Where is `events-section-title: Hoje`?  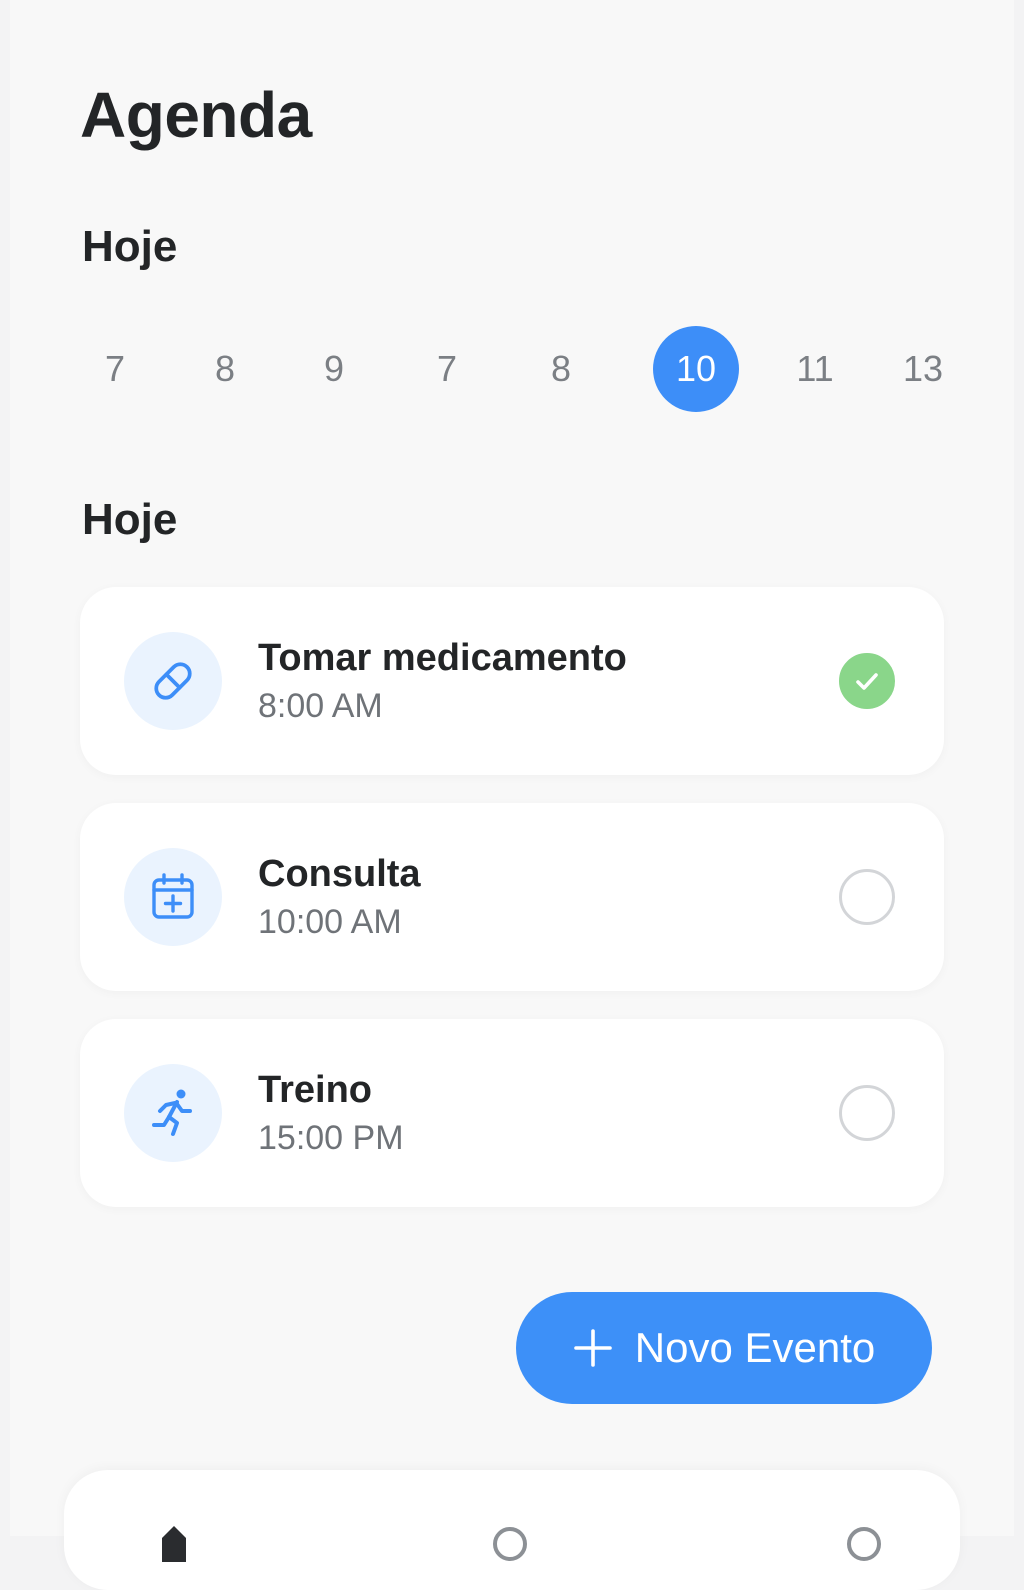 events-section-title: Hoje is located at coordinates (130, 519).